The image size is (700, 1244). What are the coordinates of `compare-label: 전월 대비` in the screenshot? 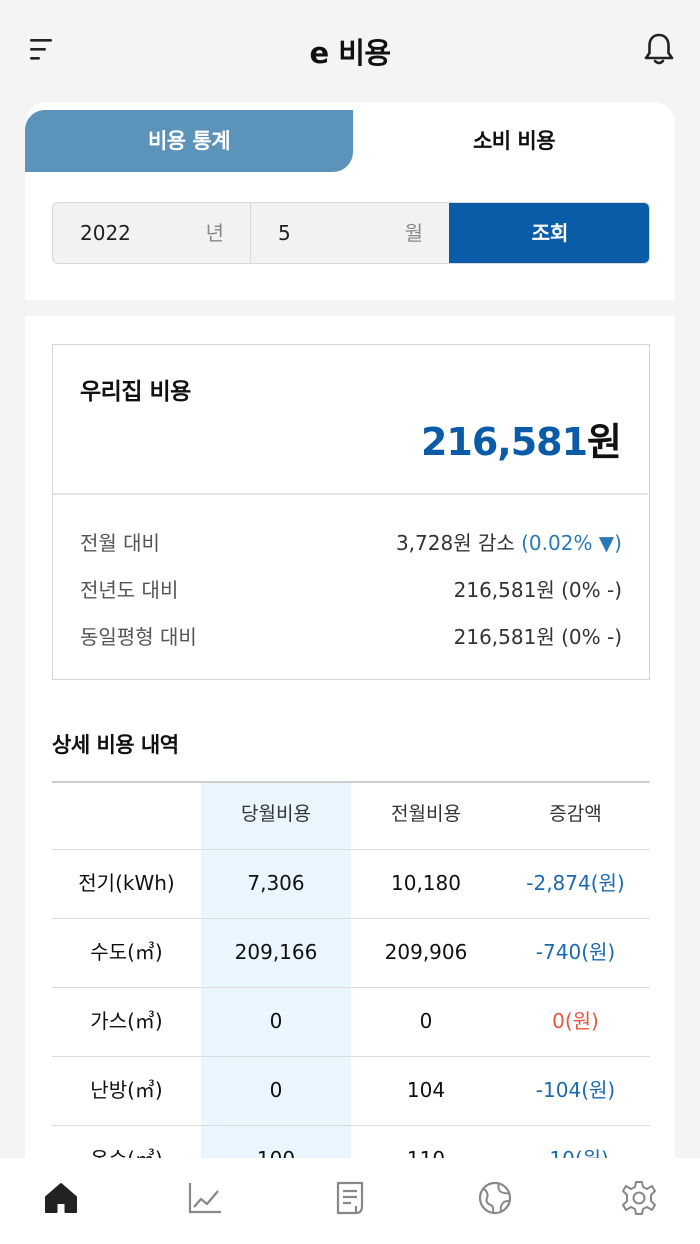 It's located at (120, 543).